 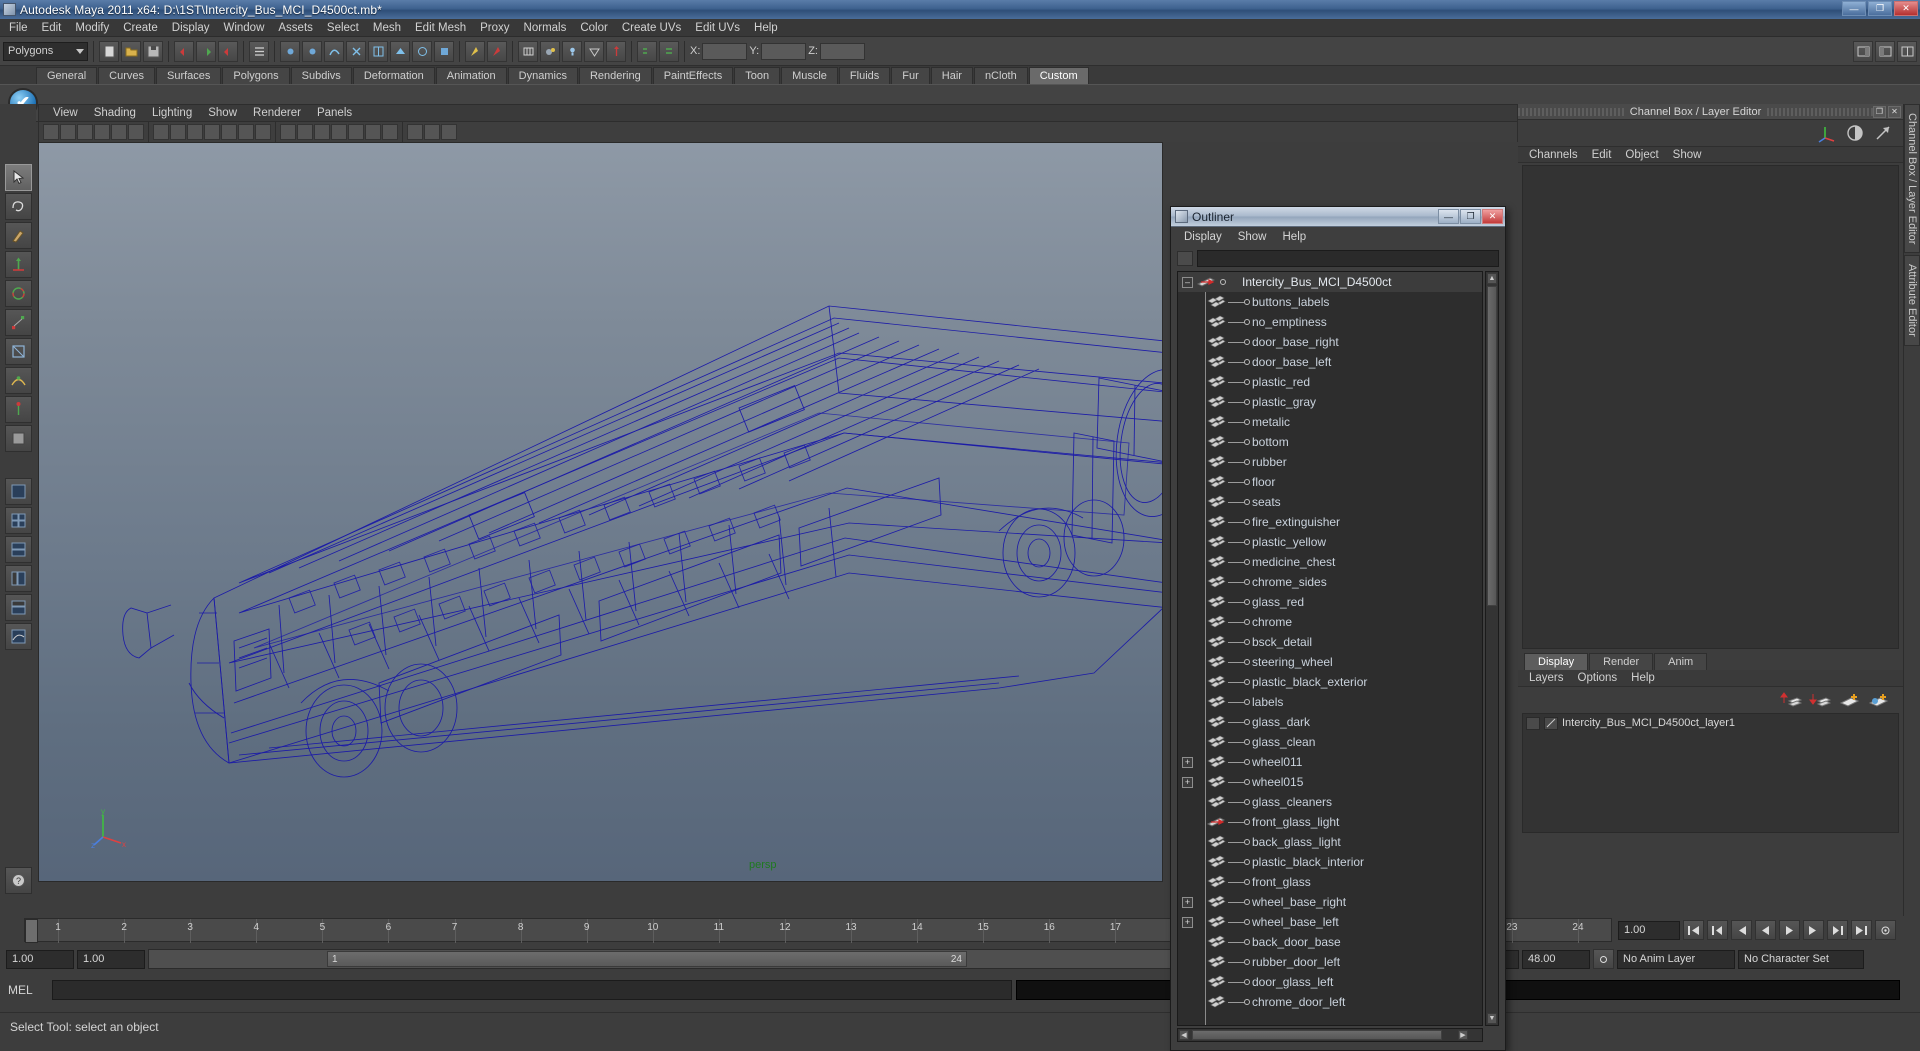 What do you see at coordinates (475, 51) in the screenshot?
I see `render-current-frame-icon` at bounding box center [475, 51].